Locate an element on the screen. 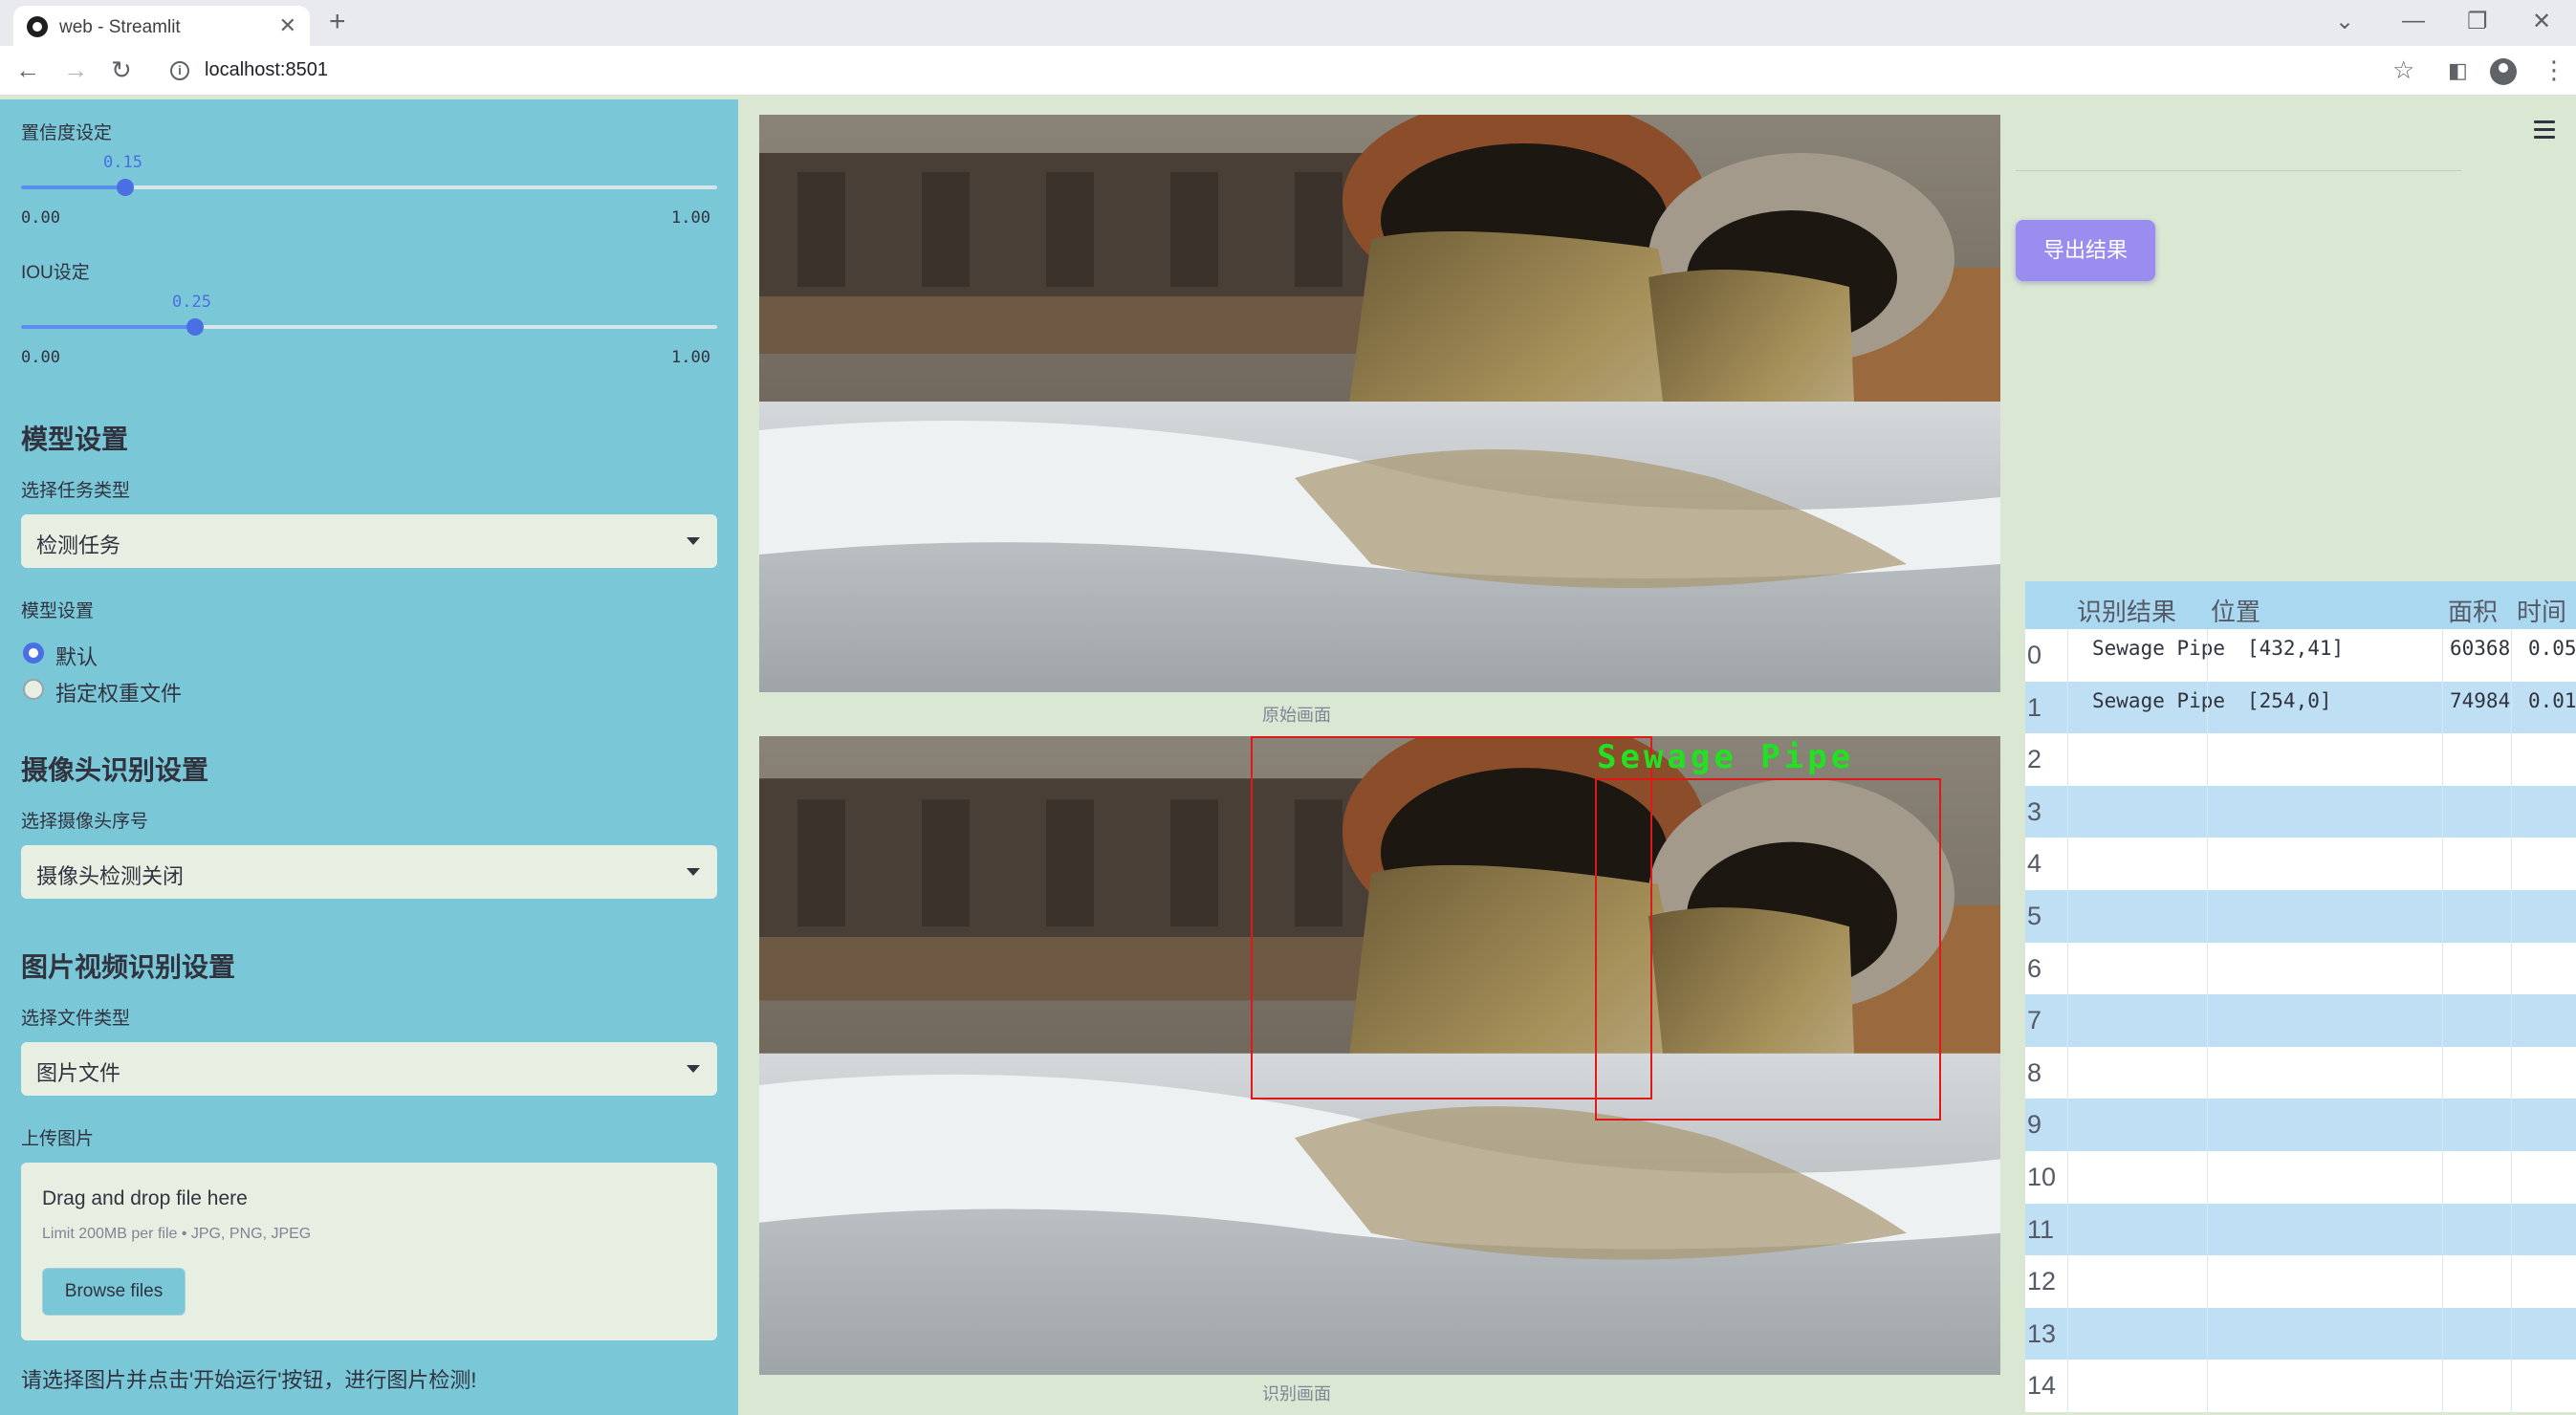 The image size is (2576, 1415). row-index: 5 is located at coordinates (2034, 916).